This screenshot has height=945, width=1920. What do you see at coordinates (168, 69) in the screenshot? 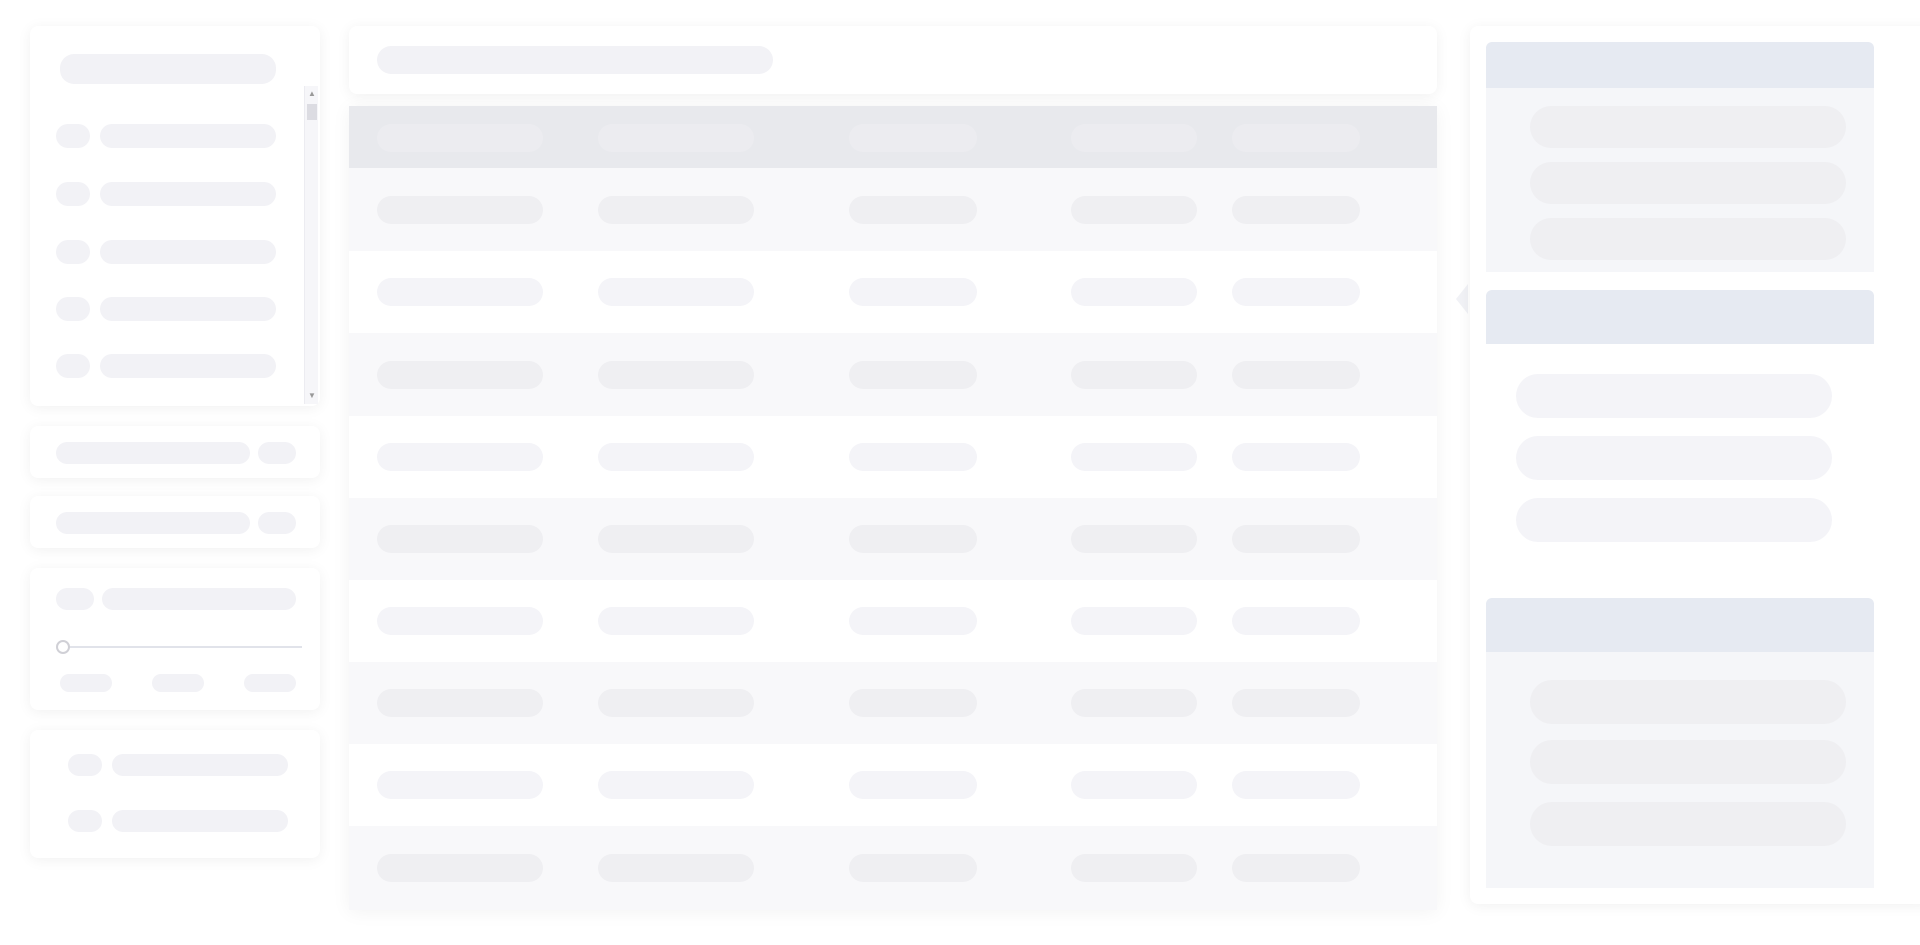
I see `filter-search-input` at bounding box center [168, 69].